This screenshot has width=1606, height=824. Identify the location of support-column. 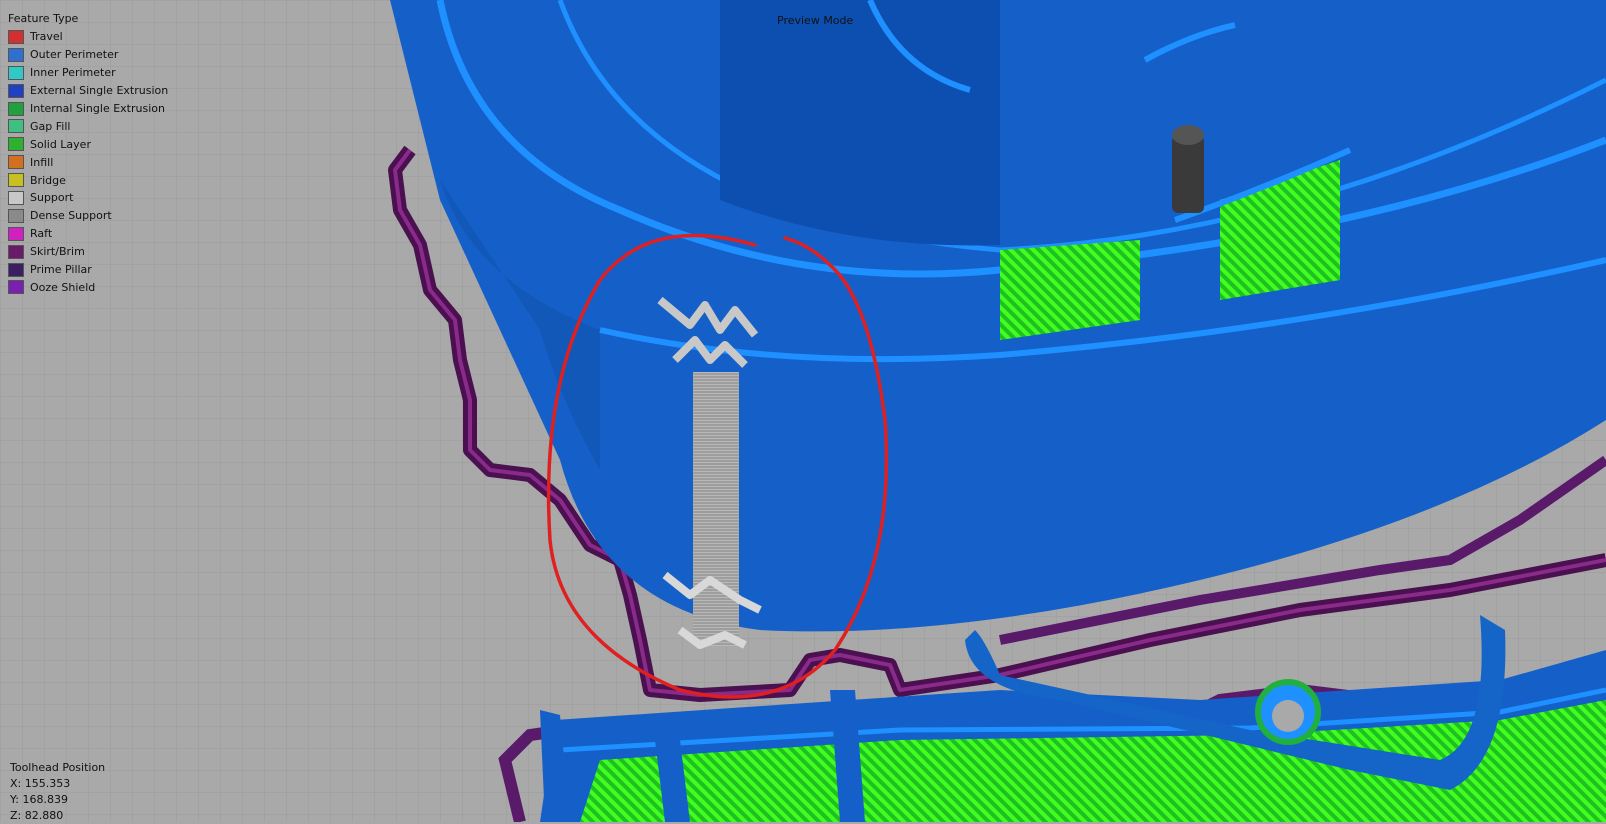
(716, 509).